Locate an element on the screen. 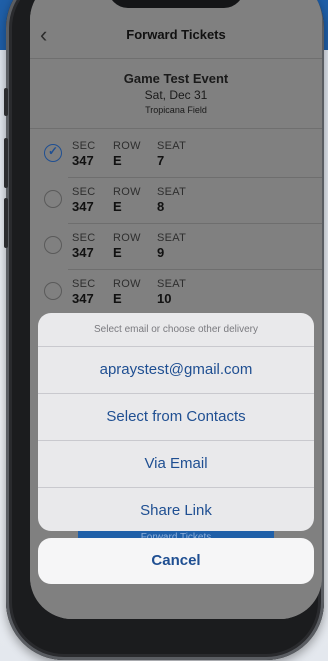 The image size is (328, 661). seat-value: 9 is located at coordinates (161, 252).